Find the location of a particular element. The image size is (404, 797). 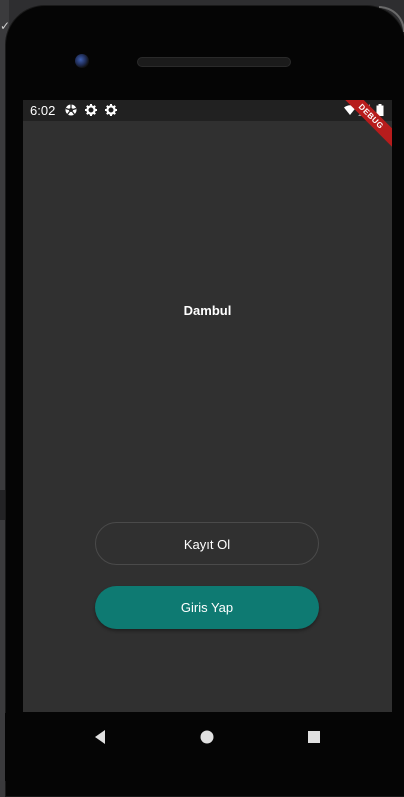

home-circle-icon is located at coordinates (207, 737).